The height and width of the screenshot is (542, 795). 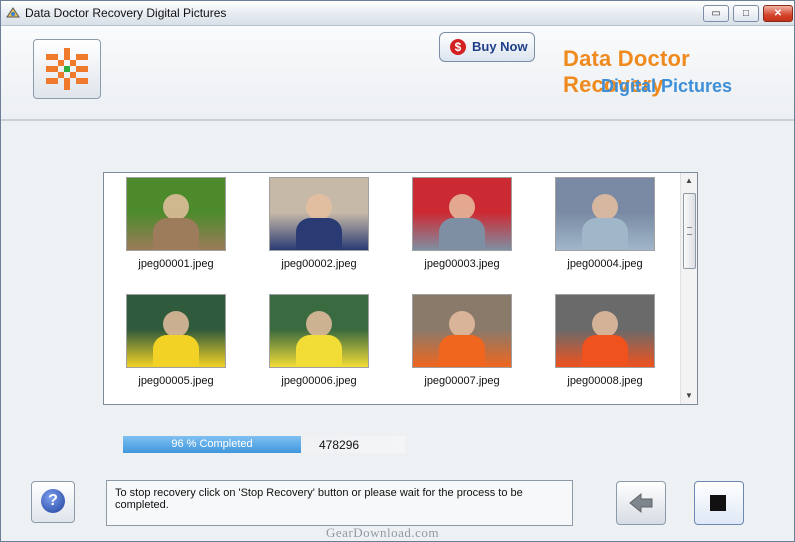 What do you see at coordinates (689, 396) in the screenshot?
I see `scroll-down-icon: ▼` at bounding box center [689, 396].